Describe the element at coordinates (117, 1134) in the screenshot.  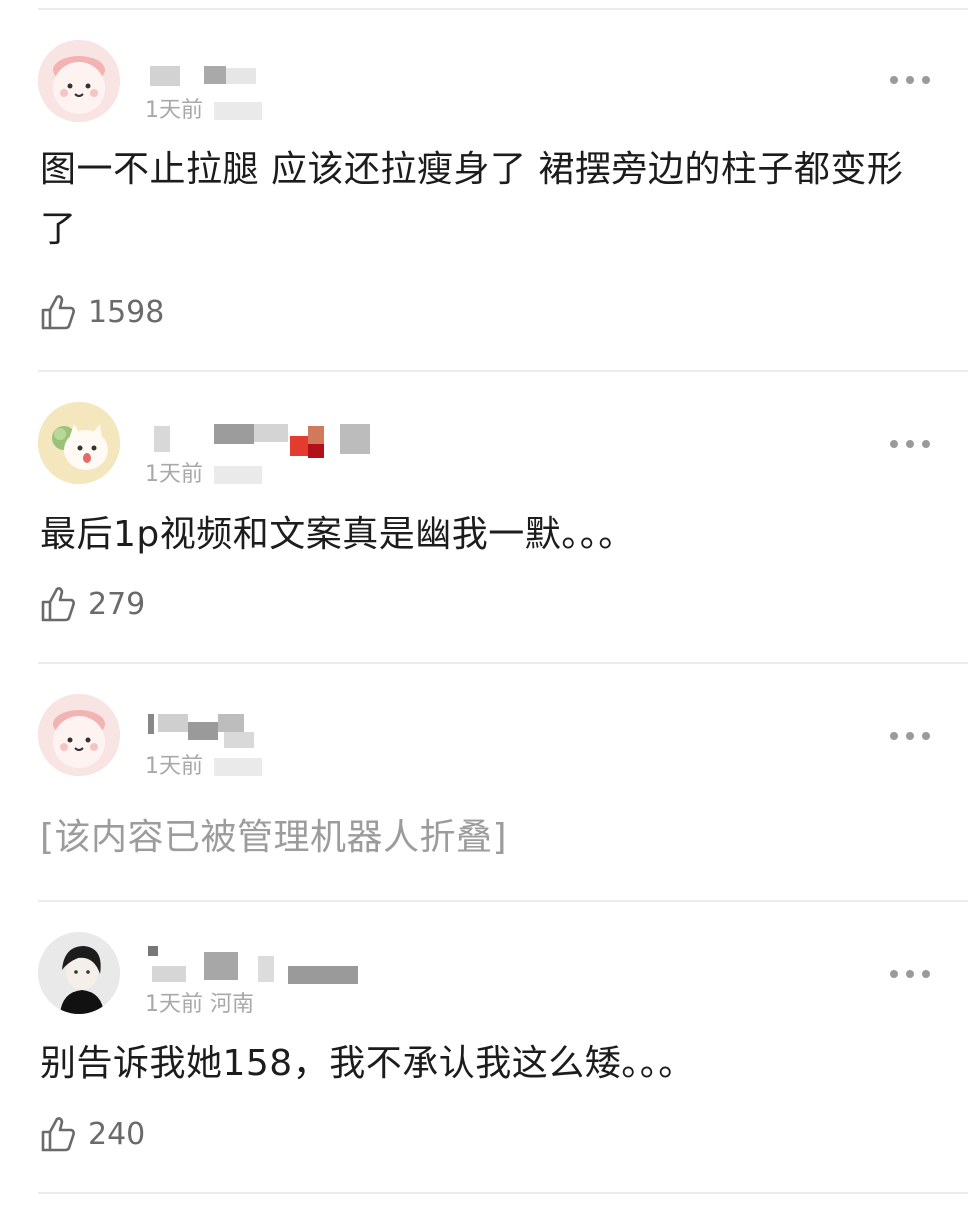
I see `like-count: 240` at that location.